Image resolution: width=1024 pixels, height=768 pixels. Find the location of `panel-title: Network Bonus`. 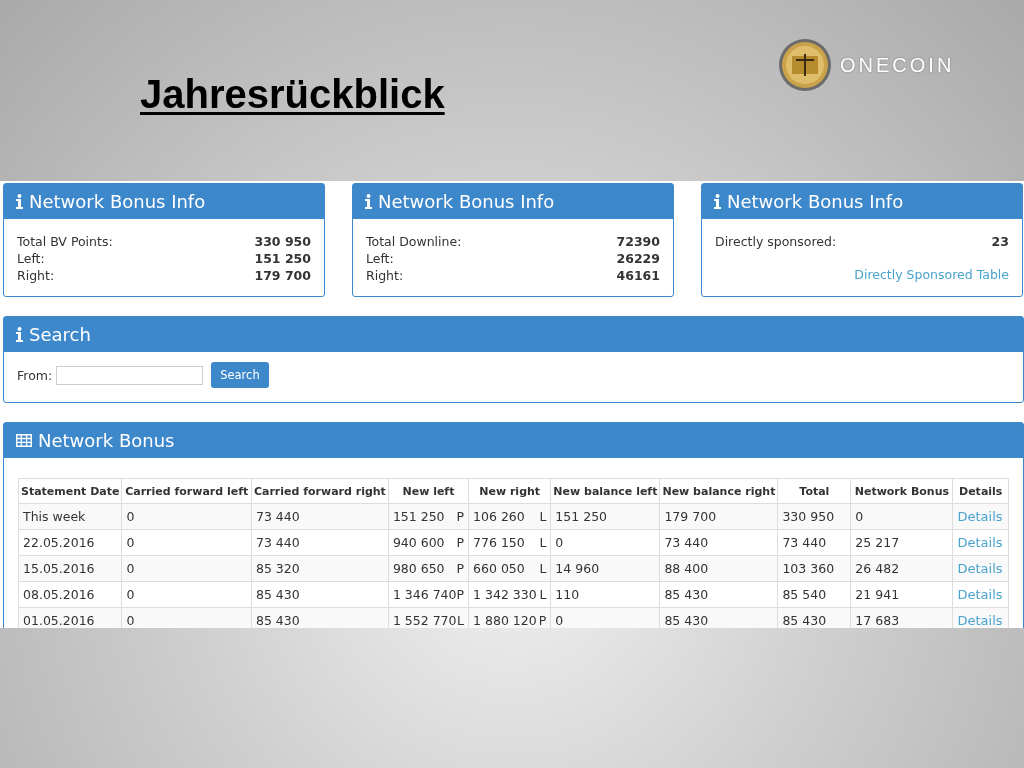

panel-title: Network Bonus is located at coordinates (106, 440).